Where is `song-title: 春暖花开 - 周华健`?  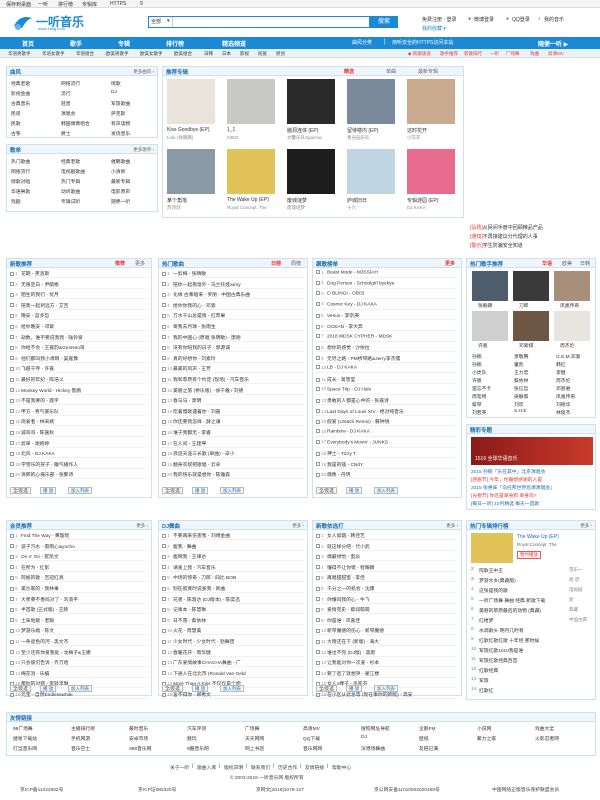
song-title: 春暖花开 - 周华健 is located at coordinates (192, 653).